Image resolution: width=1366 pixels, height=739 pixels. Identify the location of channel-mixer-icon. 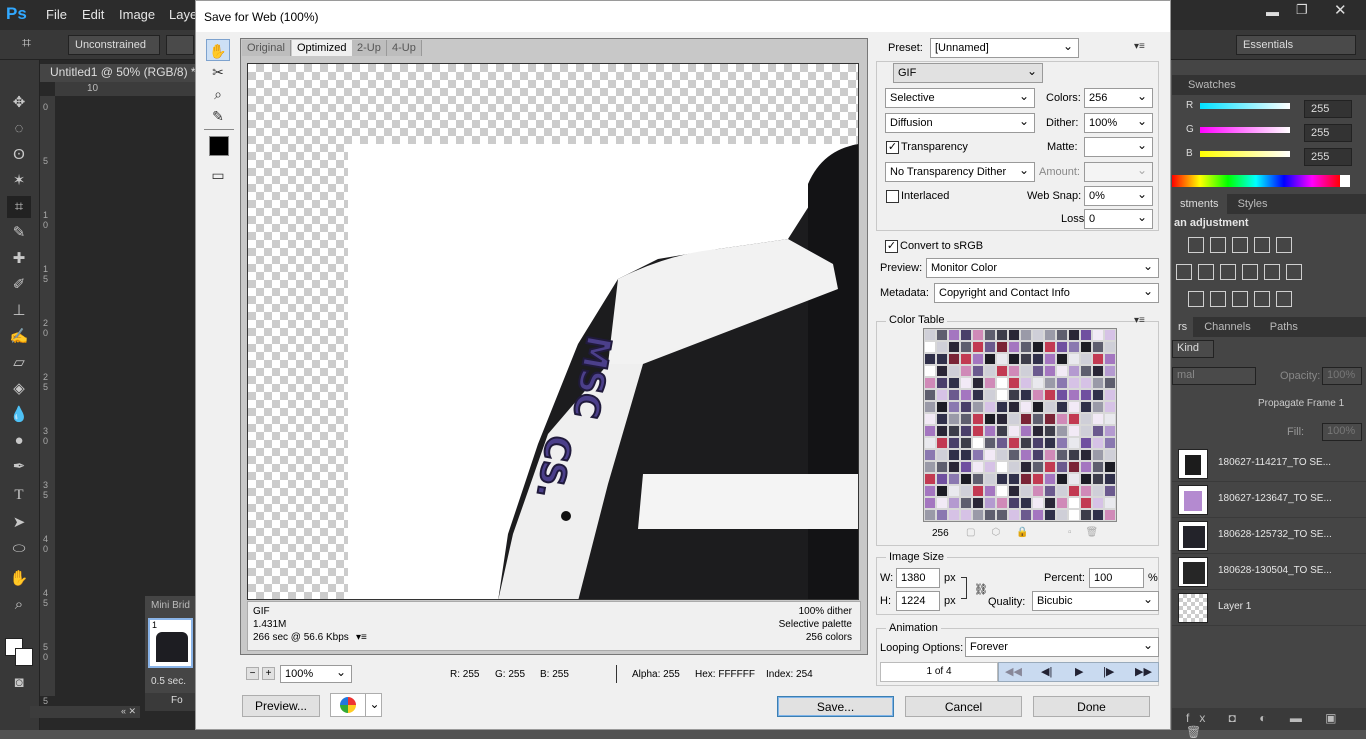
(1272, 272).